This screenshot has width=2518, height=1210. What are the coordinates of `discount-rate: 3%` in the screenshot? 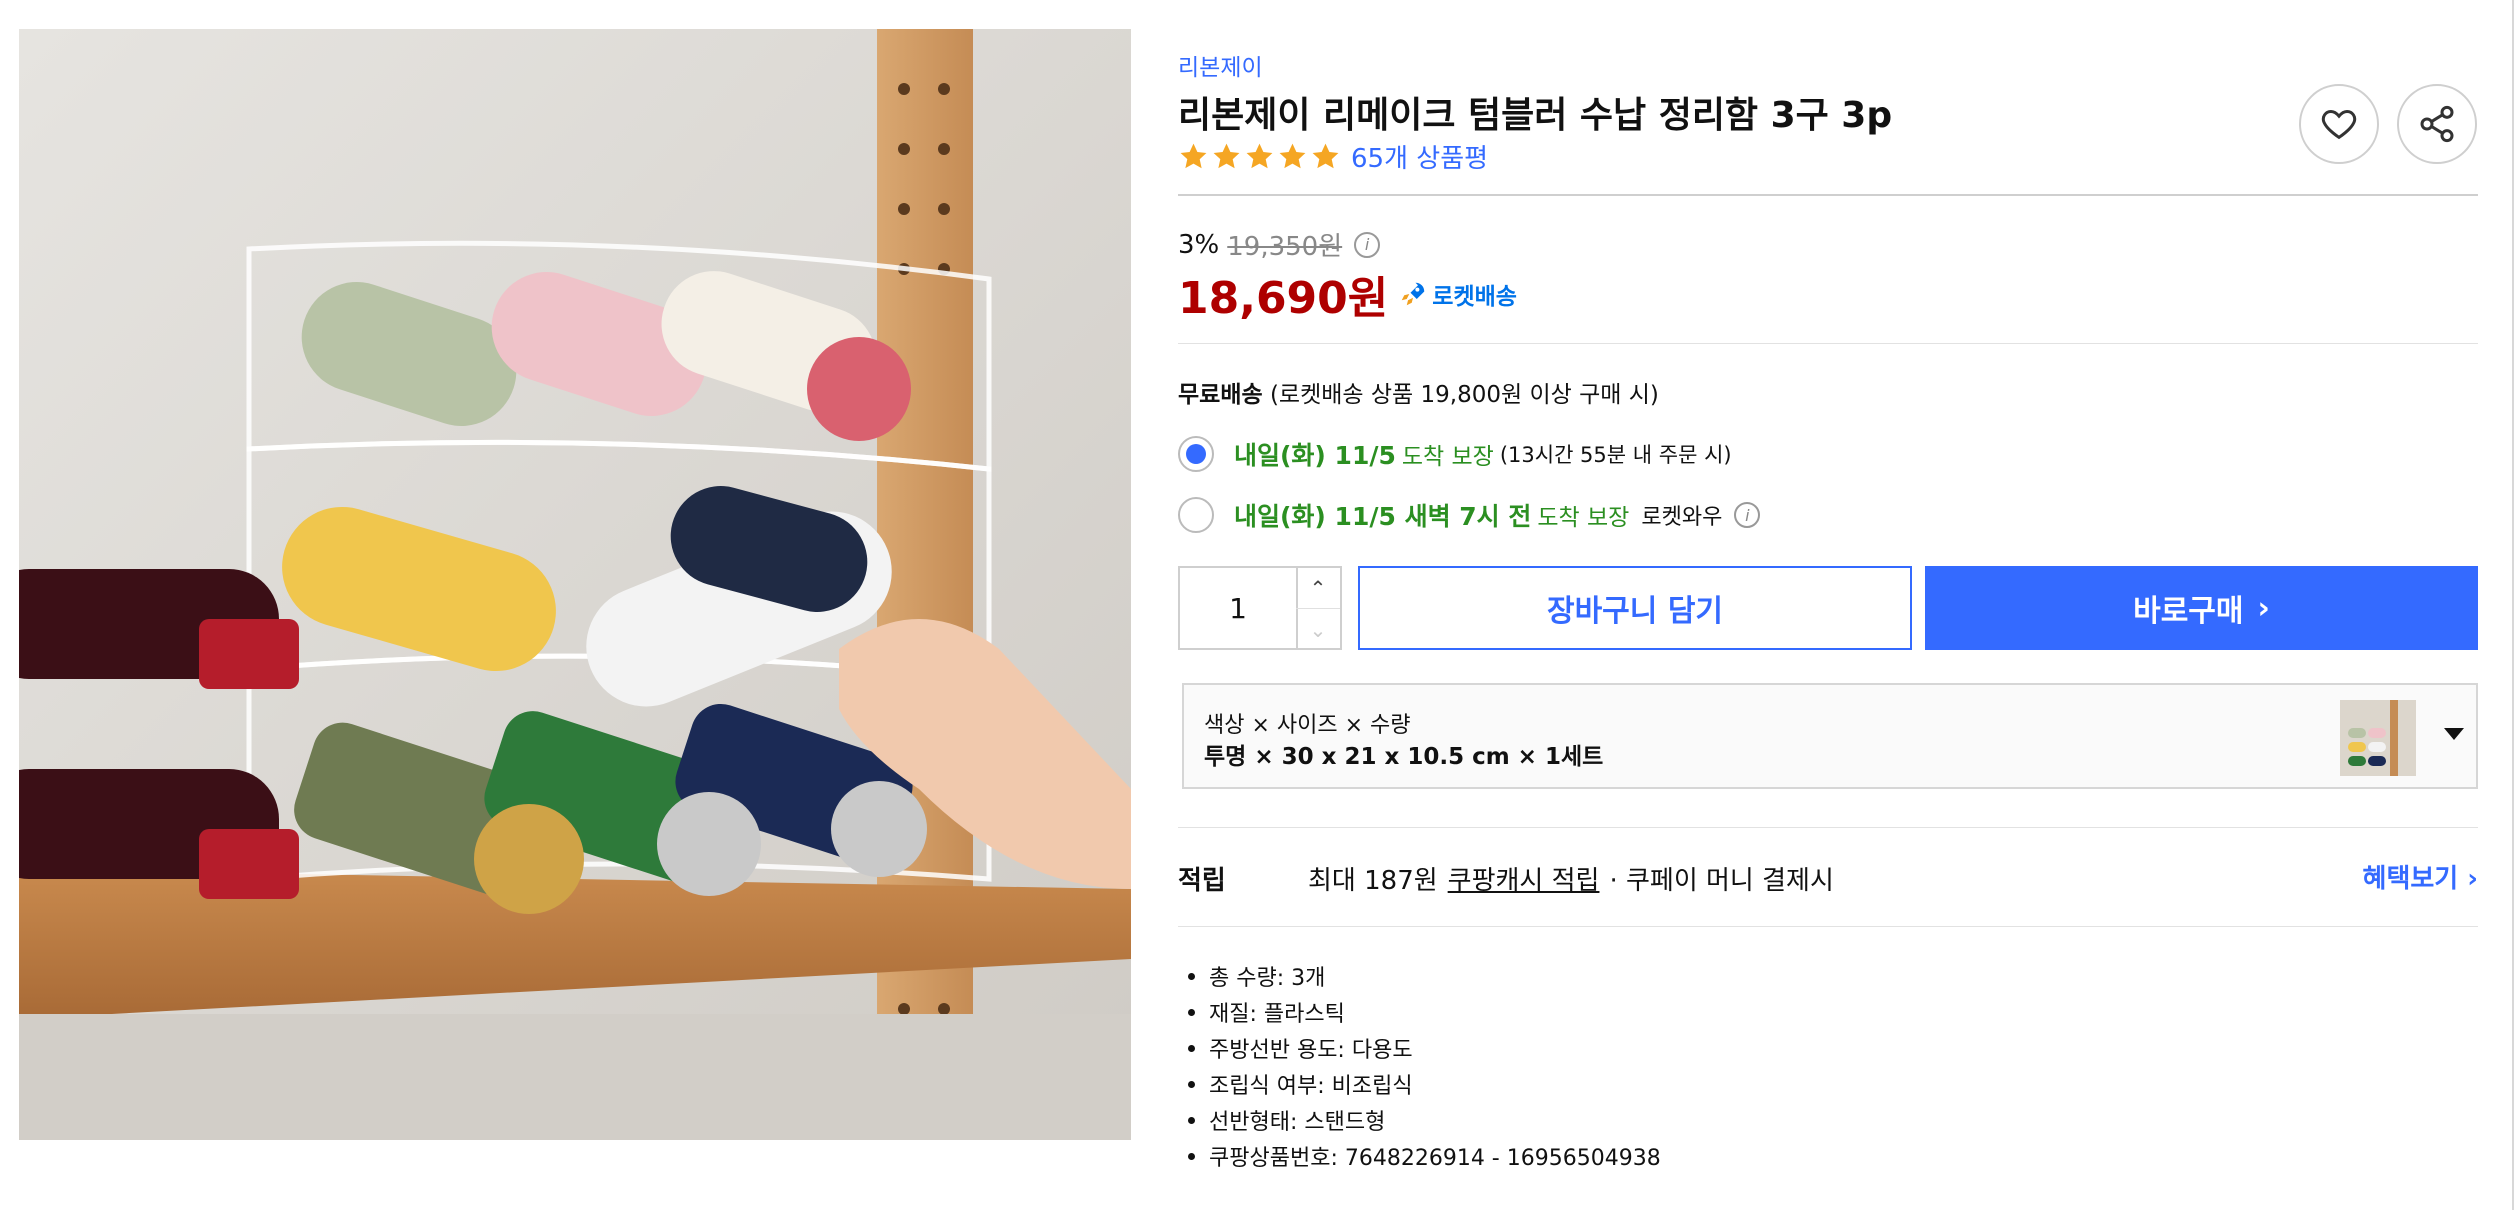 It's located at (1199, 244).